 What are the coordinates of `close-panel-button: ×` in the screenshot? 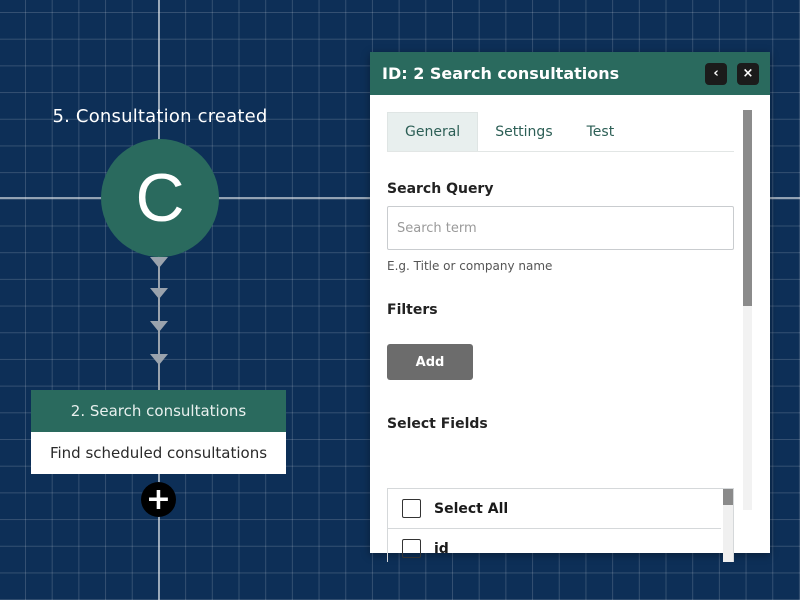 It's located at (748, 73).